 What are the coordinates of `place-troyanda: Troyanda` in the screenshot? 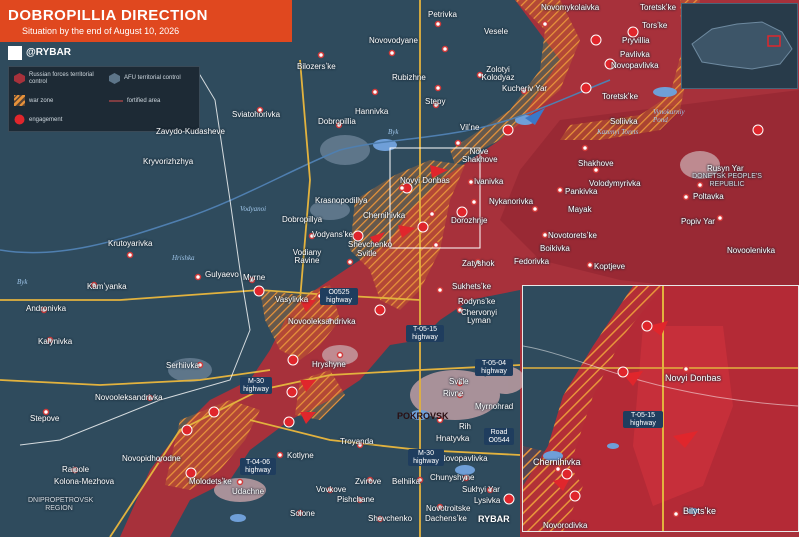 It's located at (357, 441).